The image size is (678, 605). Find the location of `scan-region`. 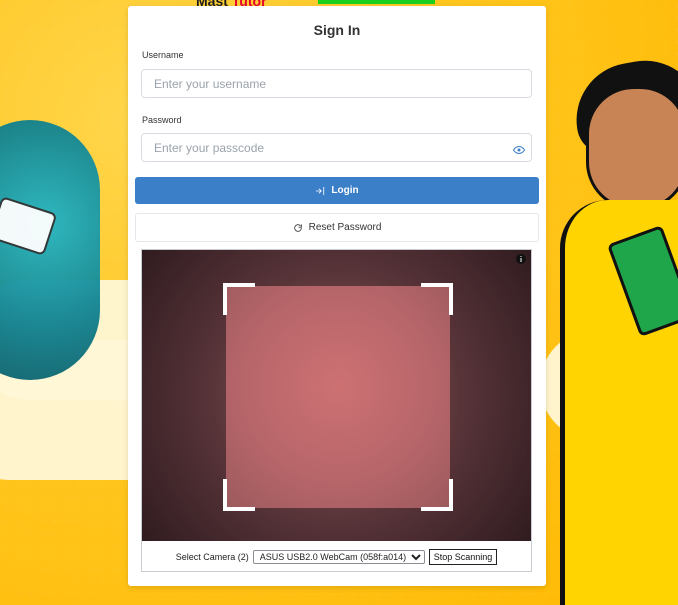

scan-region is located at coordinates (338, 397).